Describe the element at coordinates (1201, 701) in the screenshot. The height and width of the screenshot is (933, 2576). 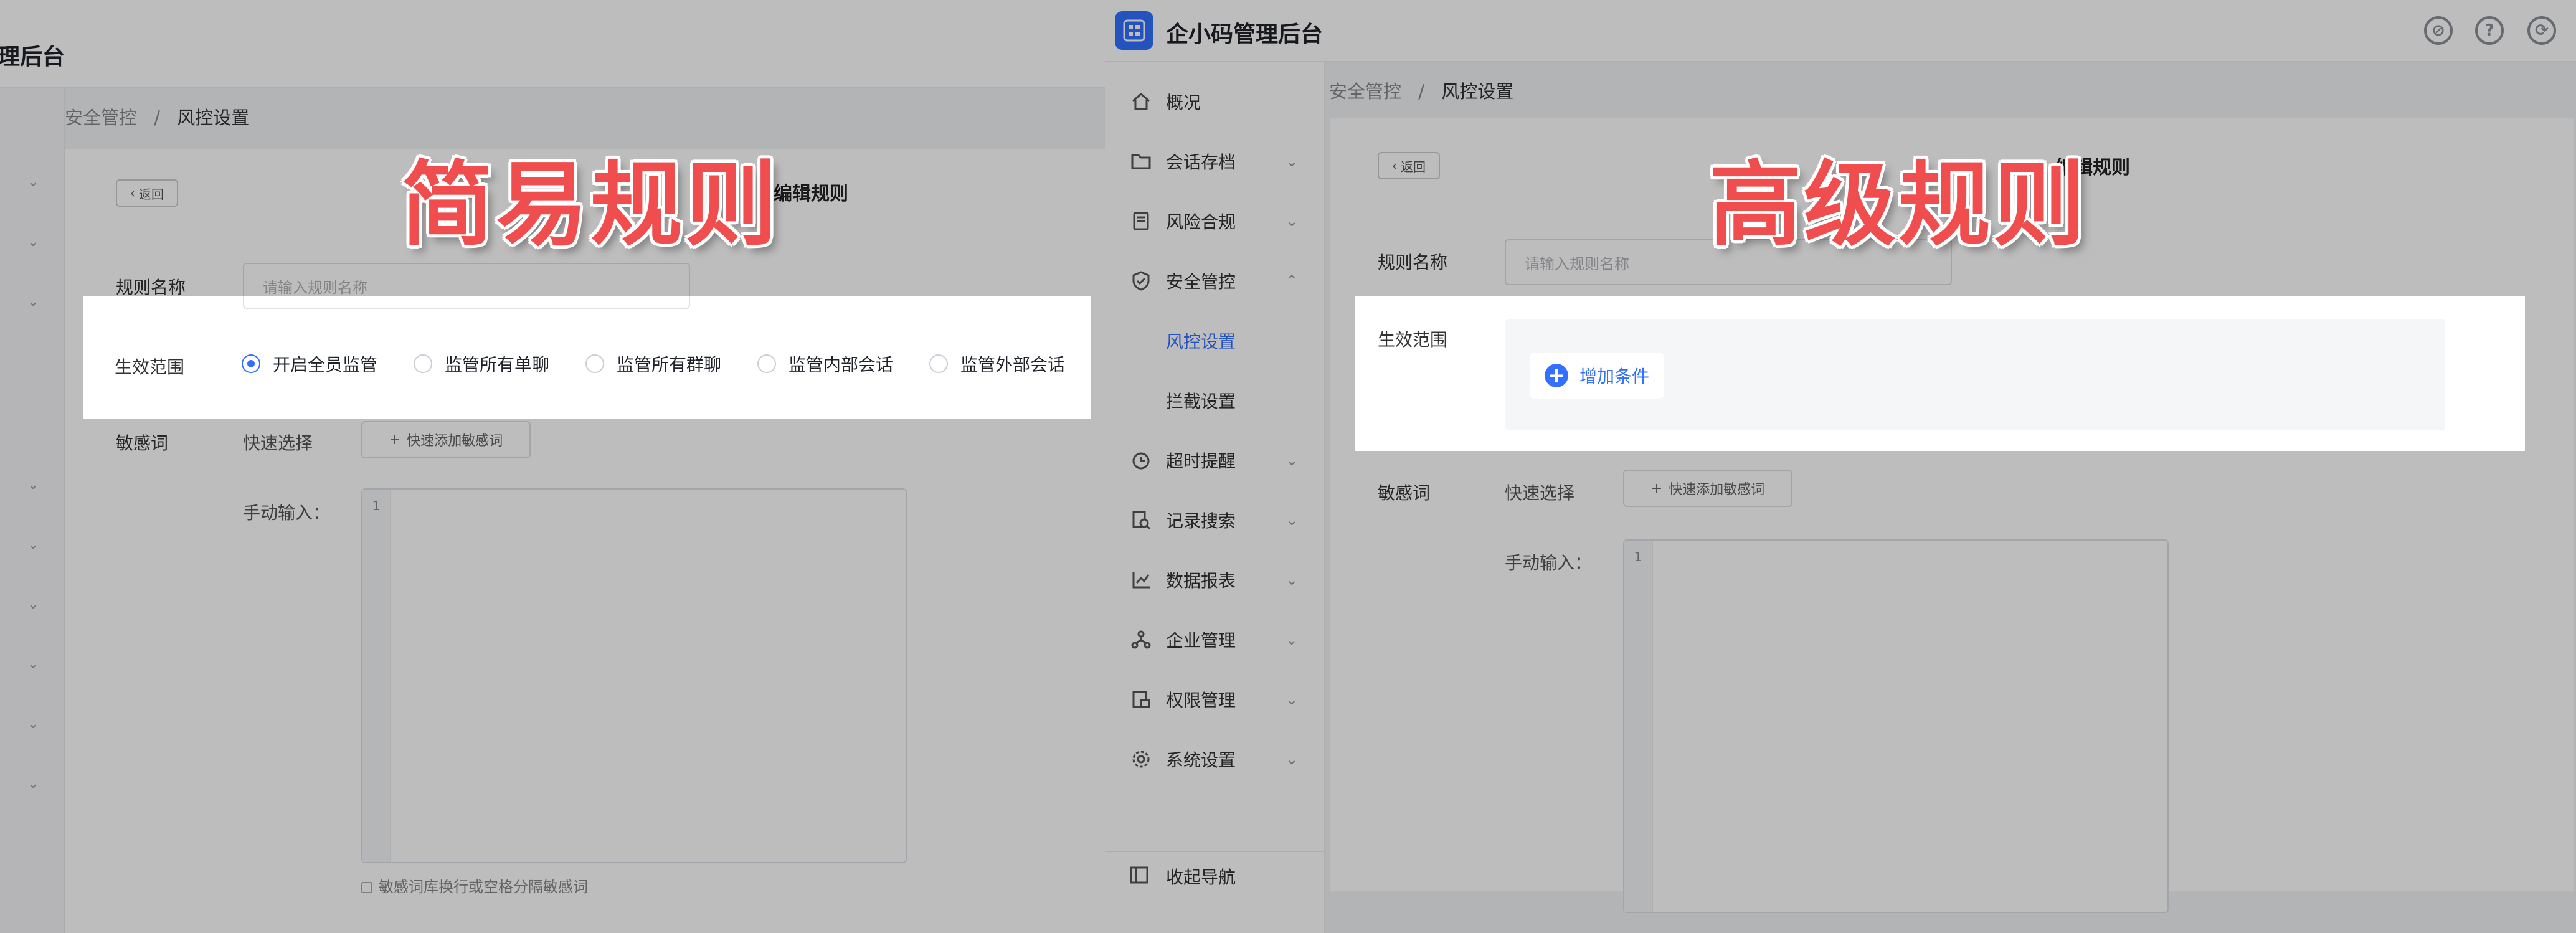
I see `sidebar-item-label: 权限管理` at that location.